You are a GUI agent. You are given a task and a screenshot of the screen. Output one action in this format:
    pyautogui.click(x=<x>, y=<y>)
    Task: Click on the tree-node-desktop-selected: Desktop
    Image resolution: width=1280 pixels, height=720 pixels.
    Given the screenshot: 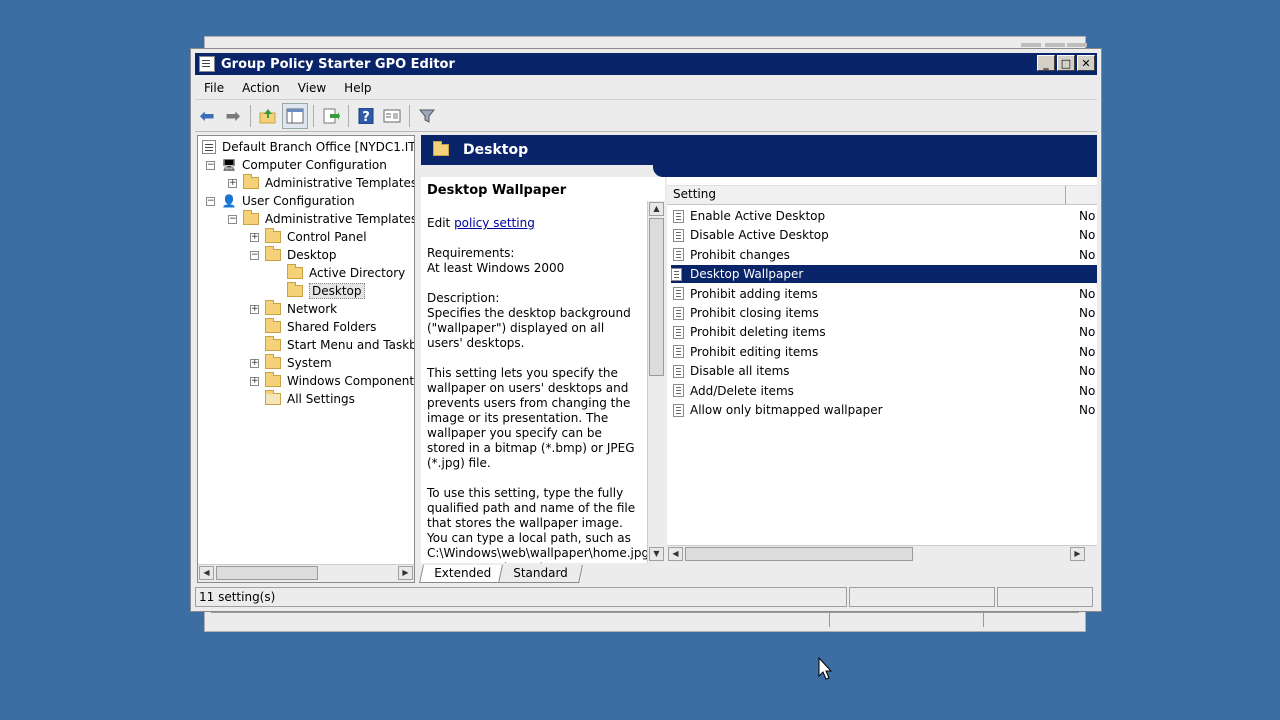 What is the action you would take?
    pyautogui.click(x=326, y=291)
    